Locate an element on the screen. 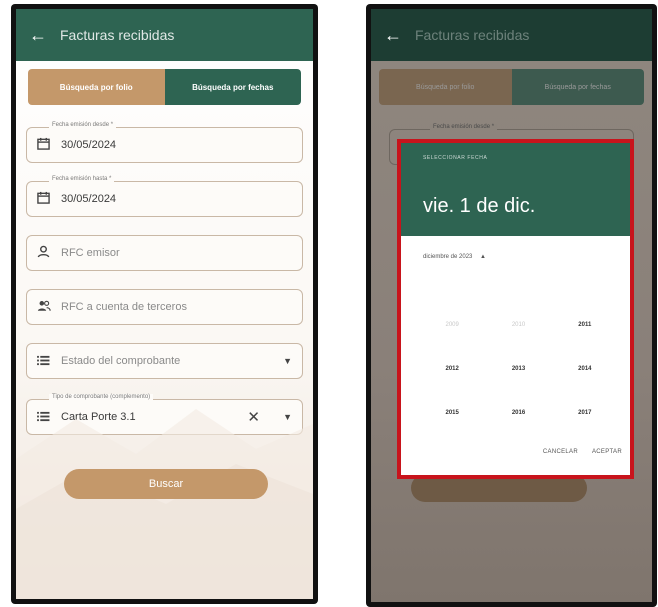 This screenshot has height=607, width=658. rfc-emisor-field: RFC emisor is located at coordinates (164, 253).